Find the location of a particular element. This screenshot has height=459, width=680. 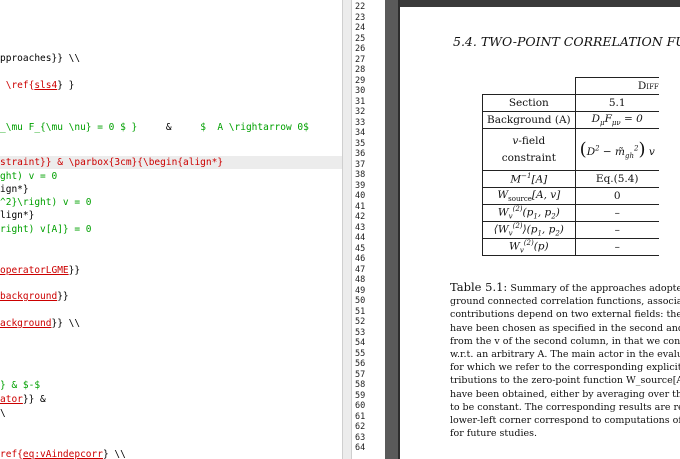

code-token: pproaches}} \\ is located at coordinates (40, 58).